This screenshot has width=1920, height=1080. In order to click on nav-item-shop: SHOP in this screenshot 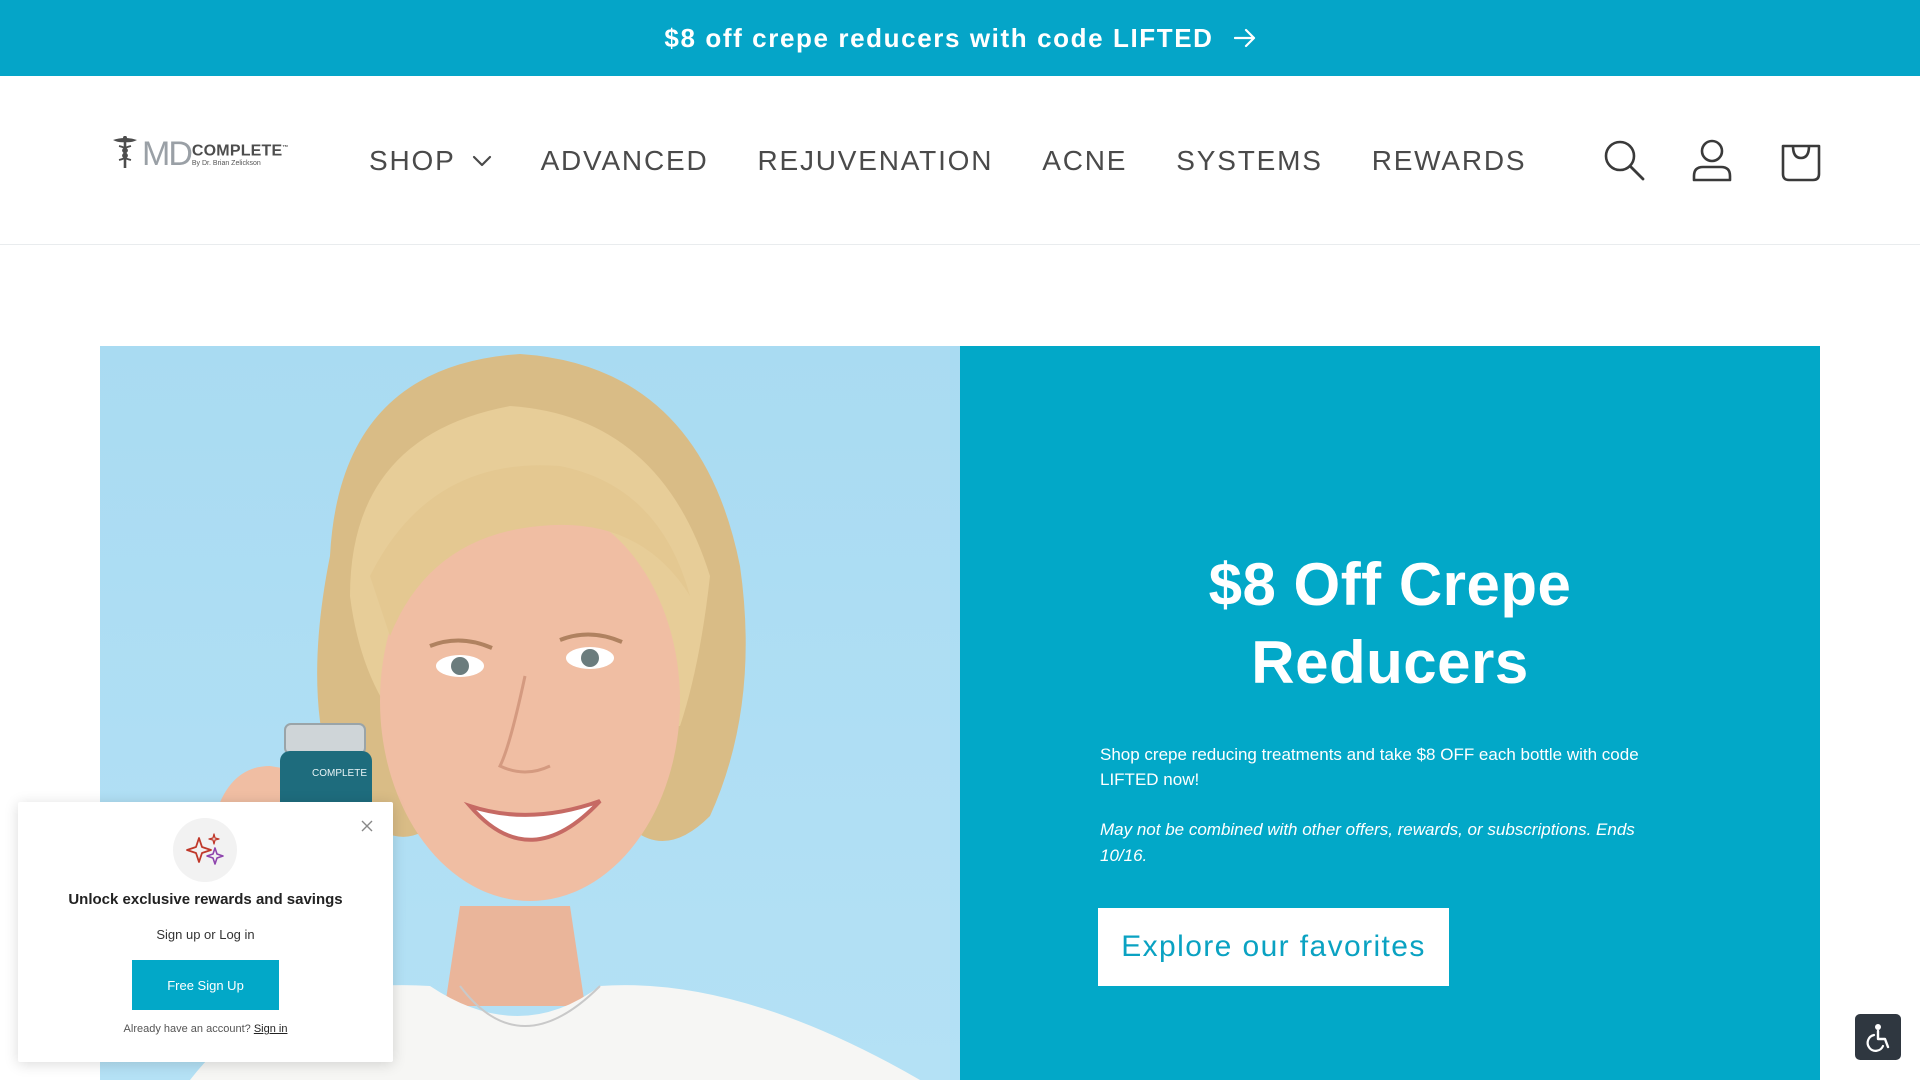, I will do `click(430, 161)`.